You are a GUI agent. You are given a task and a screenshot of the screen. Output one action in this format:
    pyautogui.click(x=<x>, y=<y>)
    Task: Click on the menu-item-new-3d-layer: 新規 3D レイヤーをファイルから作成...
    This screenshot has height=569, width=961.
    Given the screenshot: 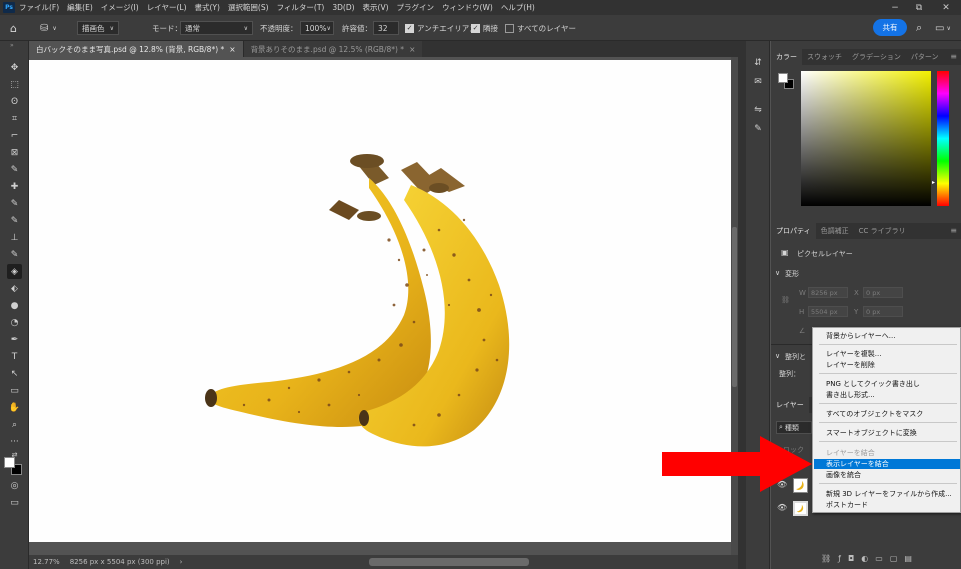 What is the action you would take?
    pyautogui.click(x=887, y=494)
    